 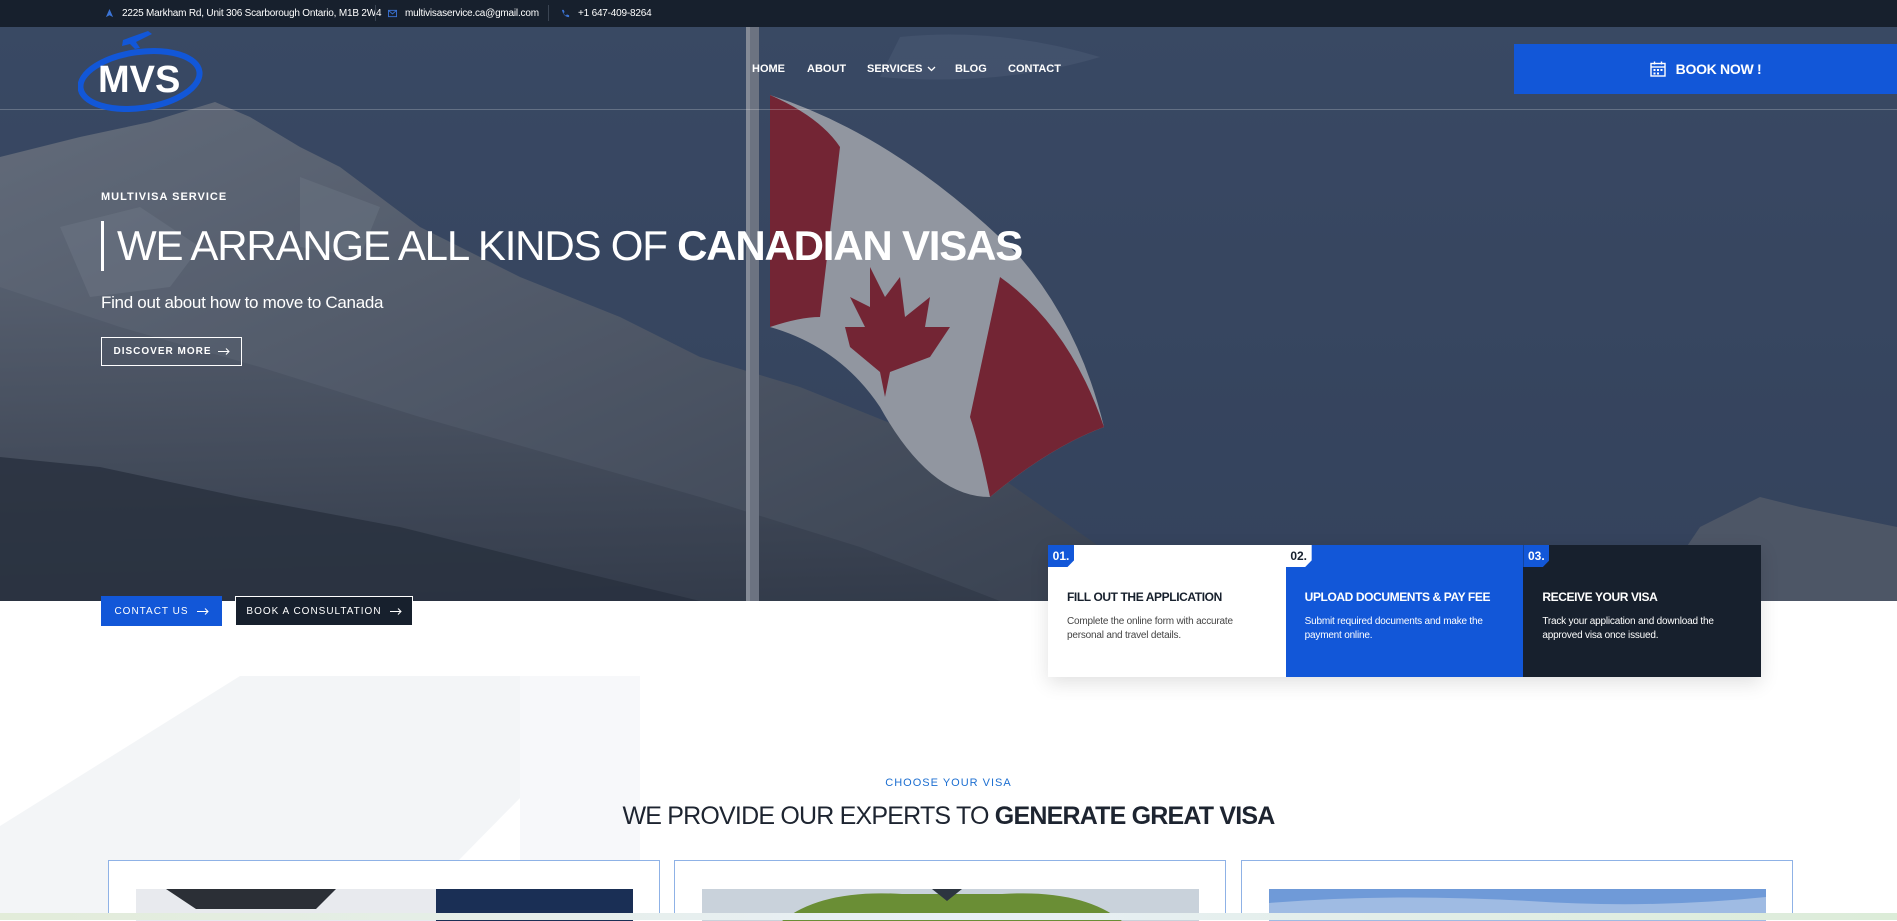 What do you see at coordinates (1061, 556) in the screenshot?
I see `step-number: 01.` at bounding box center [1061, 556].